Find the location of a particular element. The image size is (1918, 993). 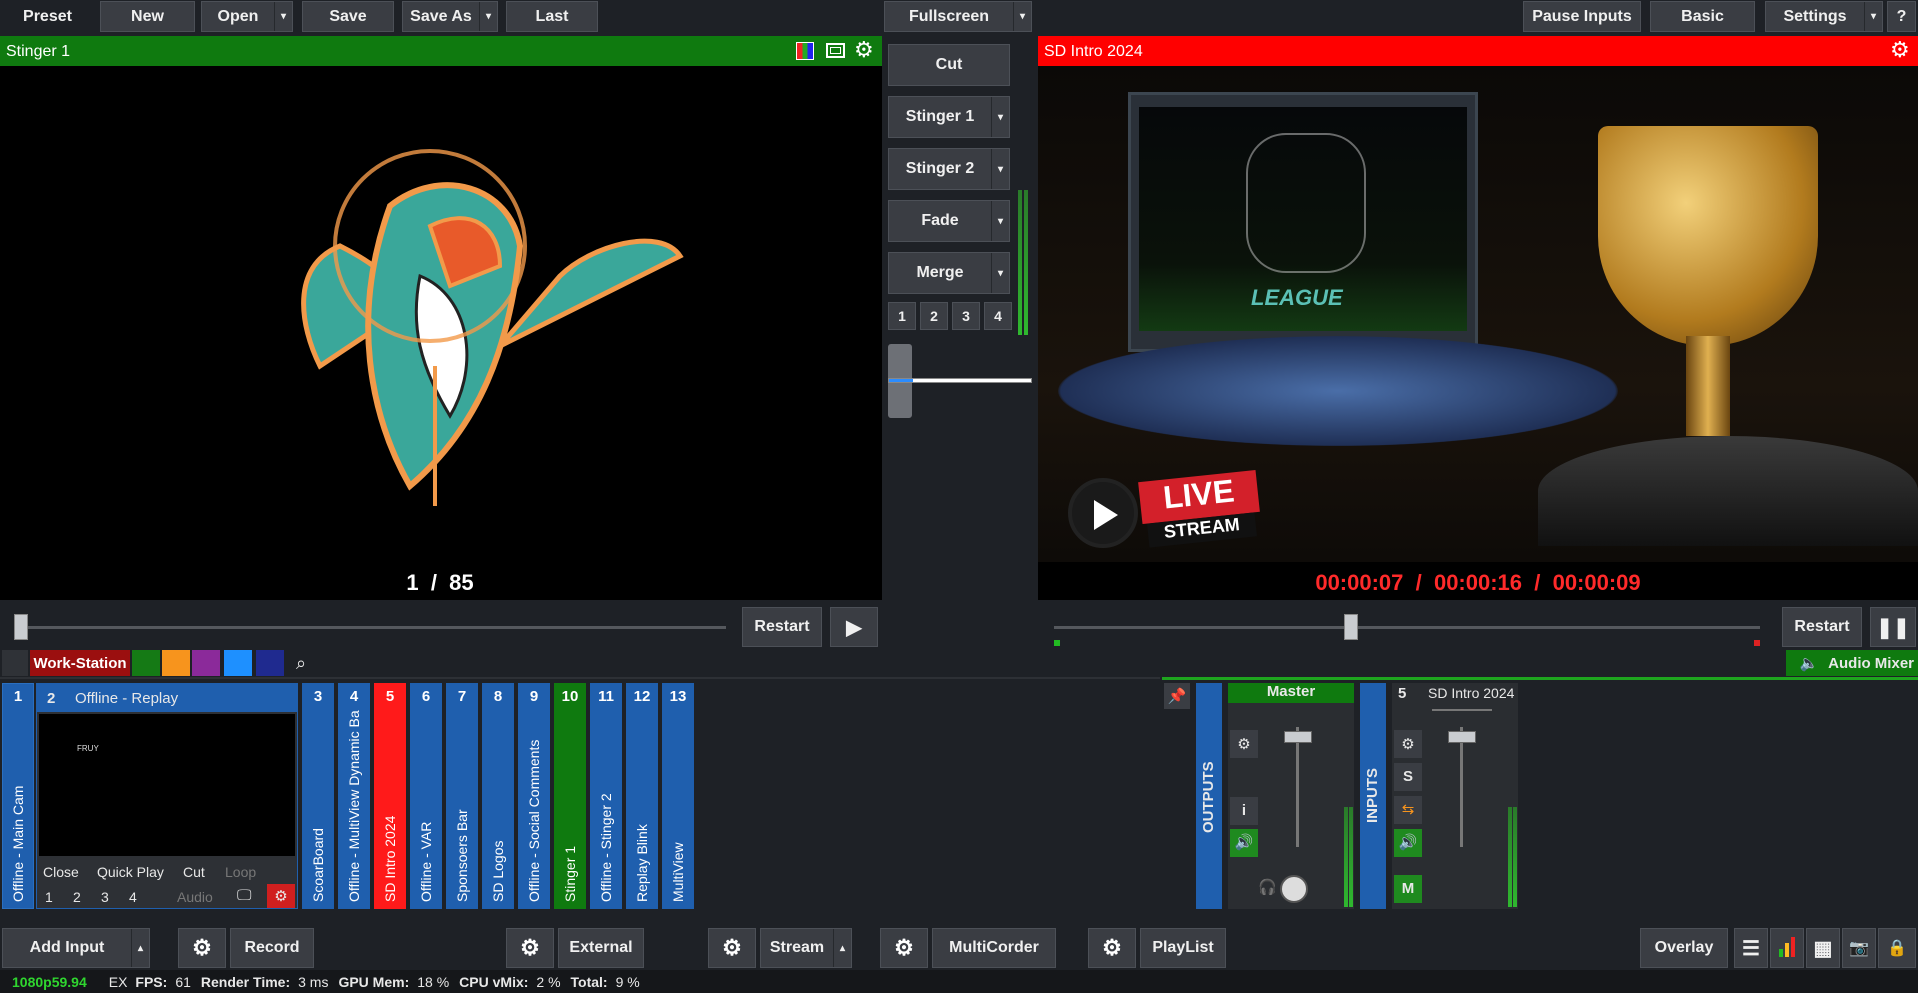

save-as-button: Save As ▾ is located at coordinates (450, 16).